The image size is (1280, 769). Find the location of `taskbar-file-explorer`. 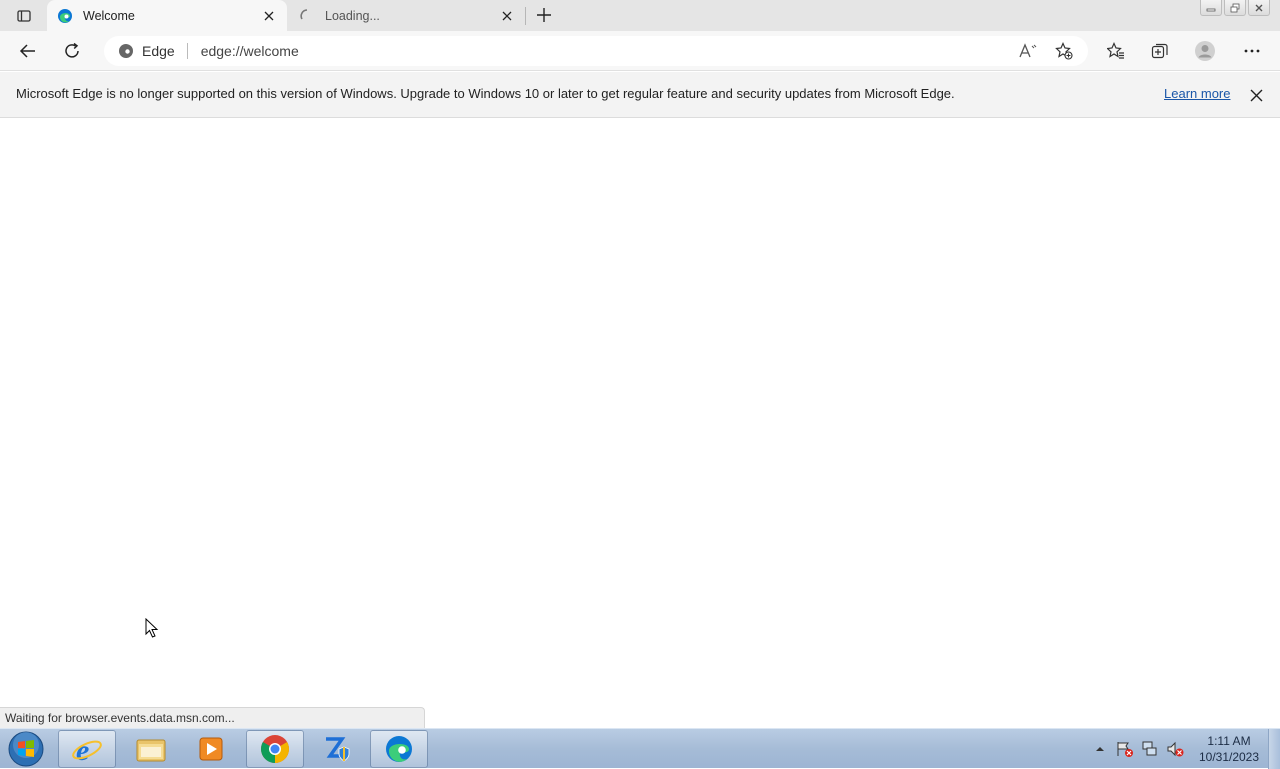

taskbar-file-explorer is located at coordinates (151, 749).